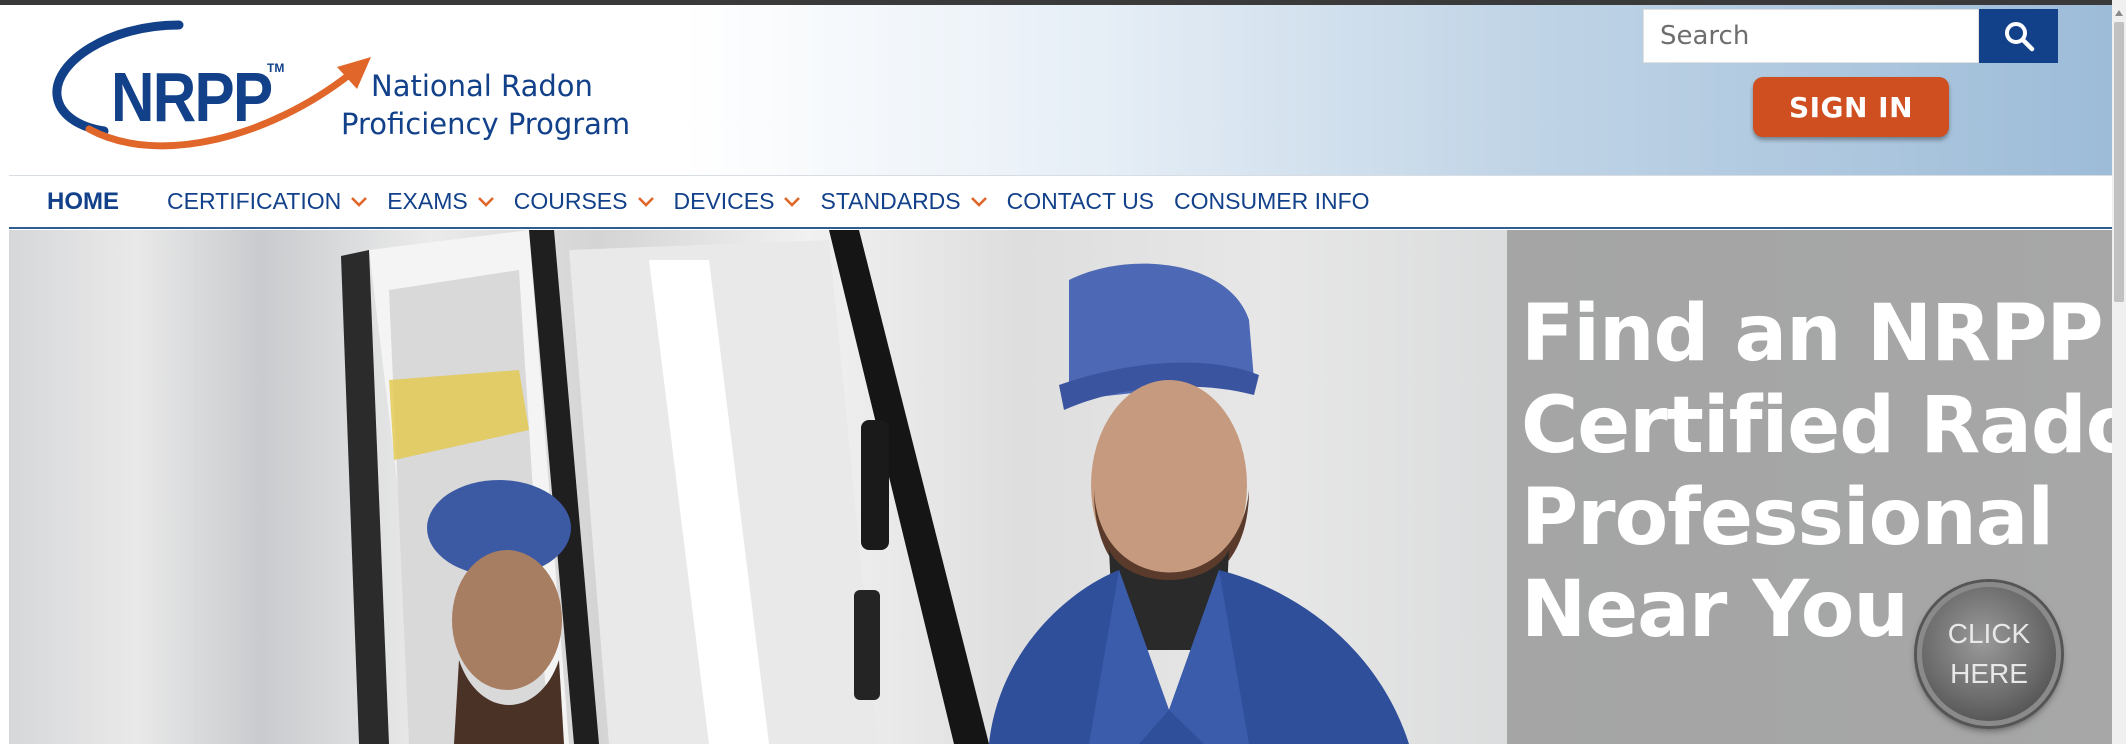 The image size is (2126, 744). I want to click on nav-item-exams: EXAMS, so click(440, 201).